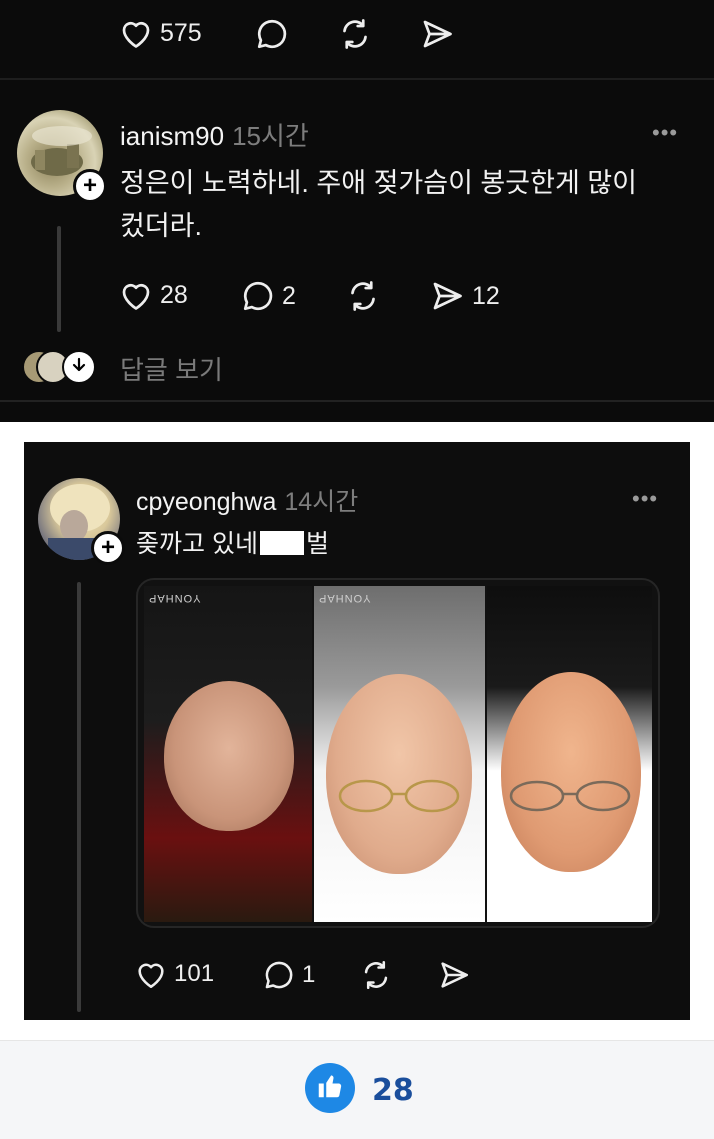 The height and width of the screenshot is (1139, 714). Describe the element at coordinates (172, 136) in the screenshot. I see `username: ianism90` at that location.